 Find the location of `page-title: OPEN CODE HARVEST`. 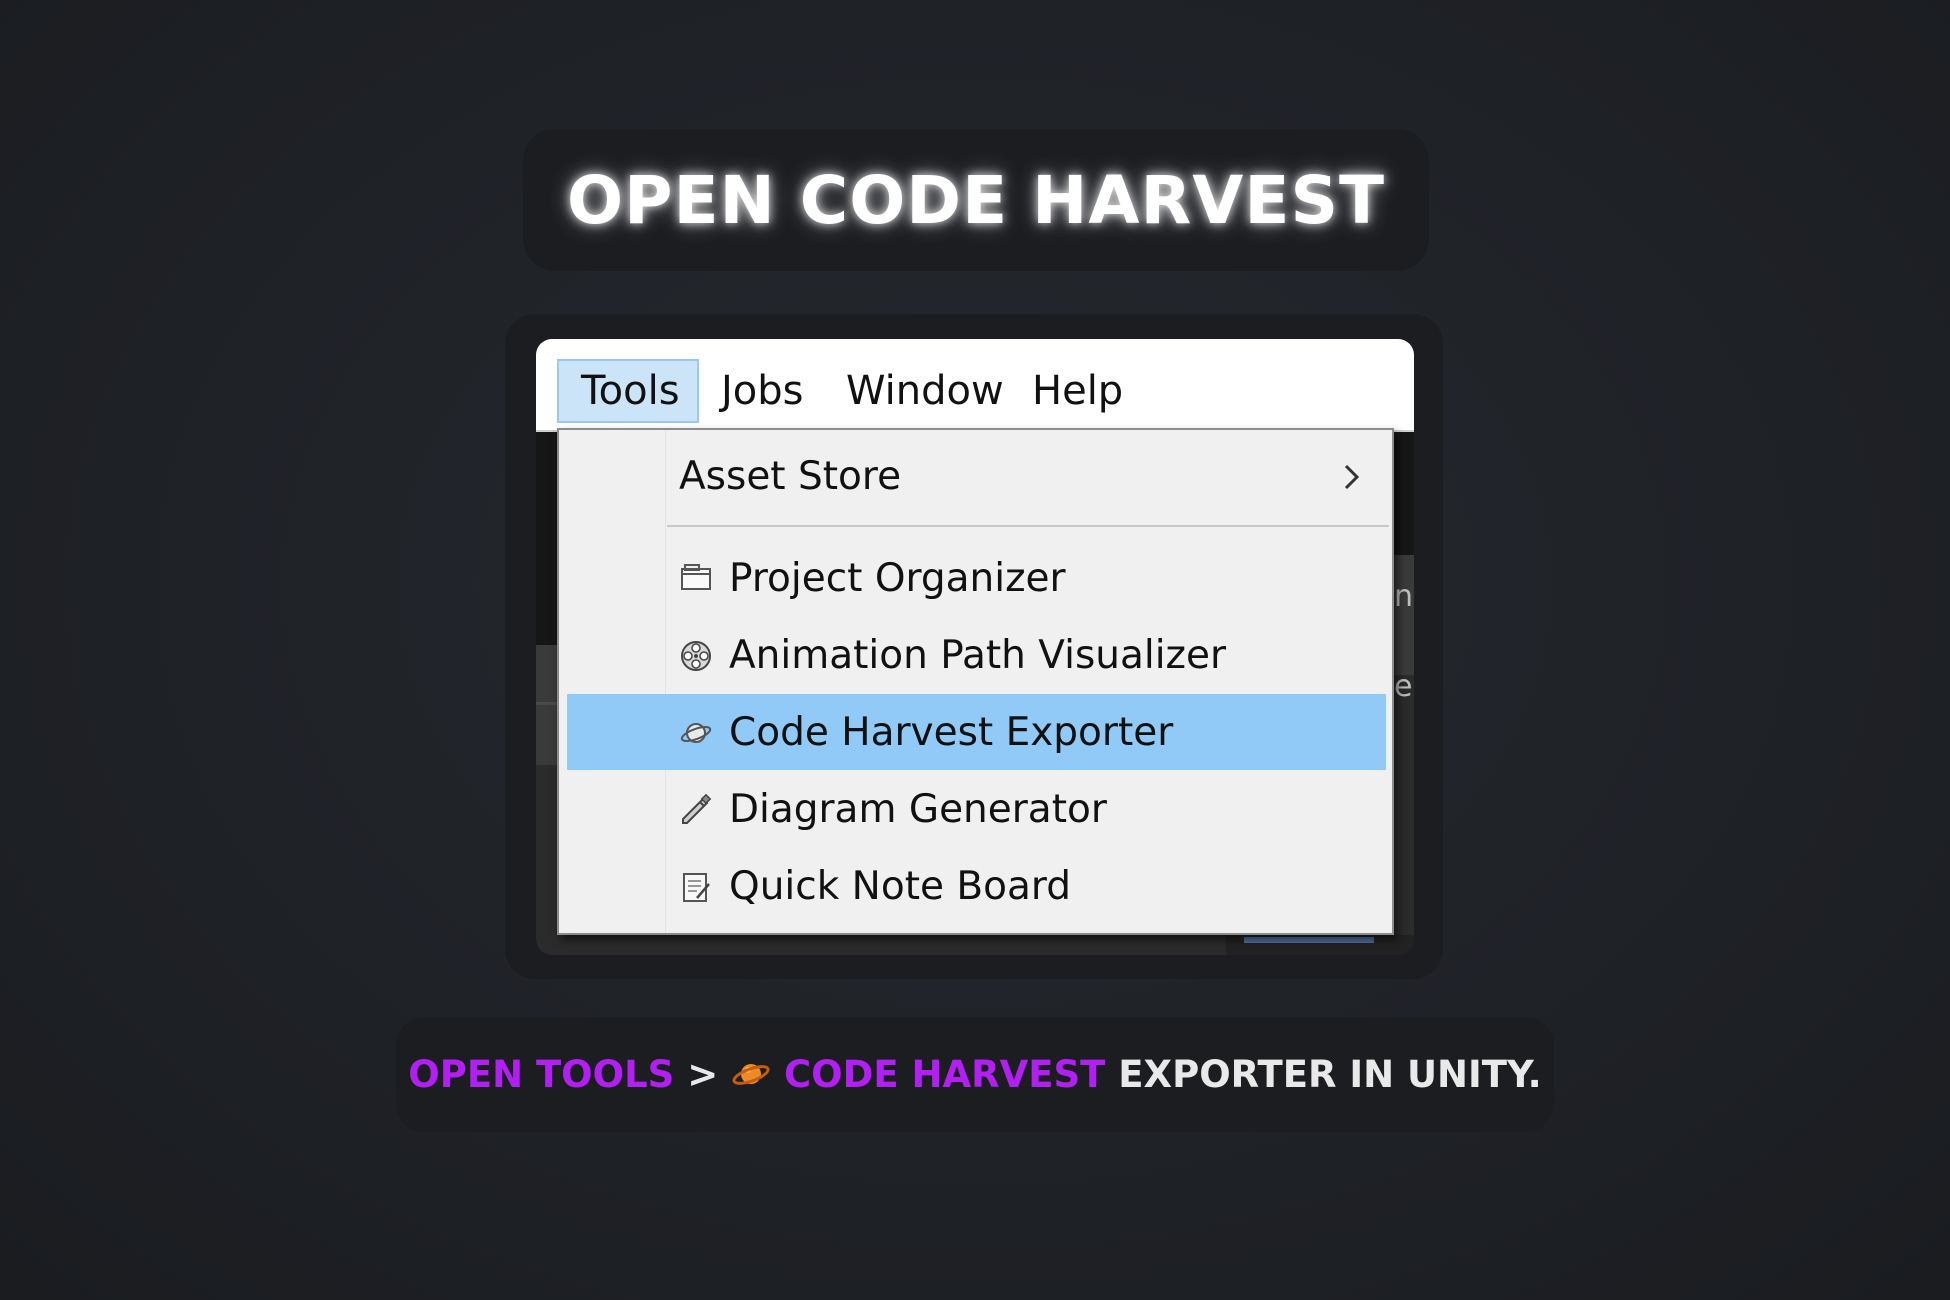

page-title: OPEN CODE HARVEST is located at coordinates (976, 200).